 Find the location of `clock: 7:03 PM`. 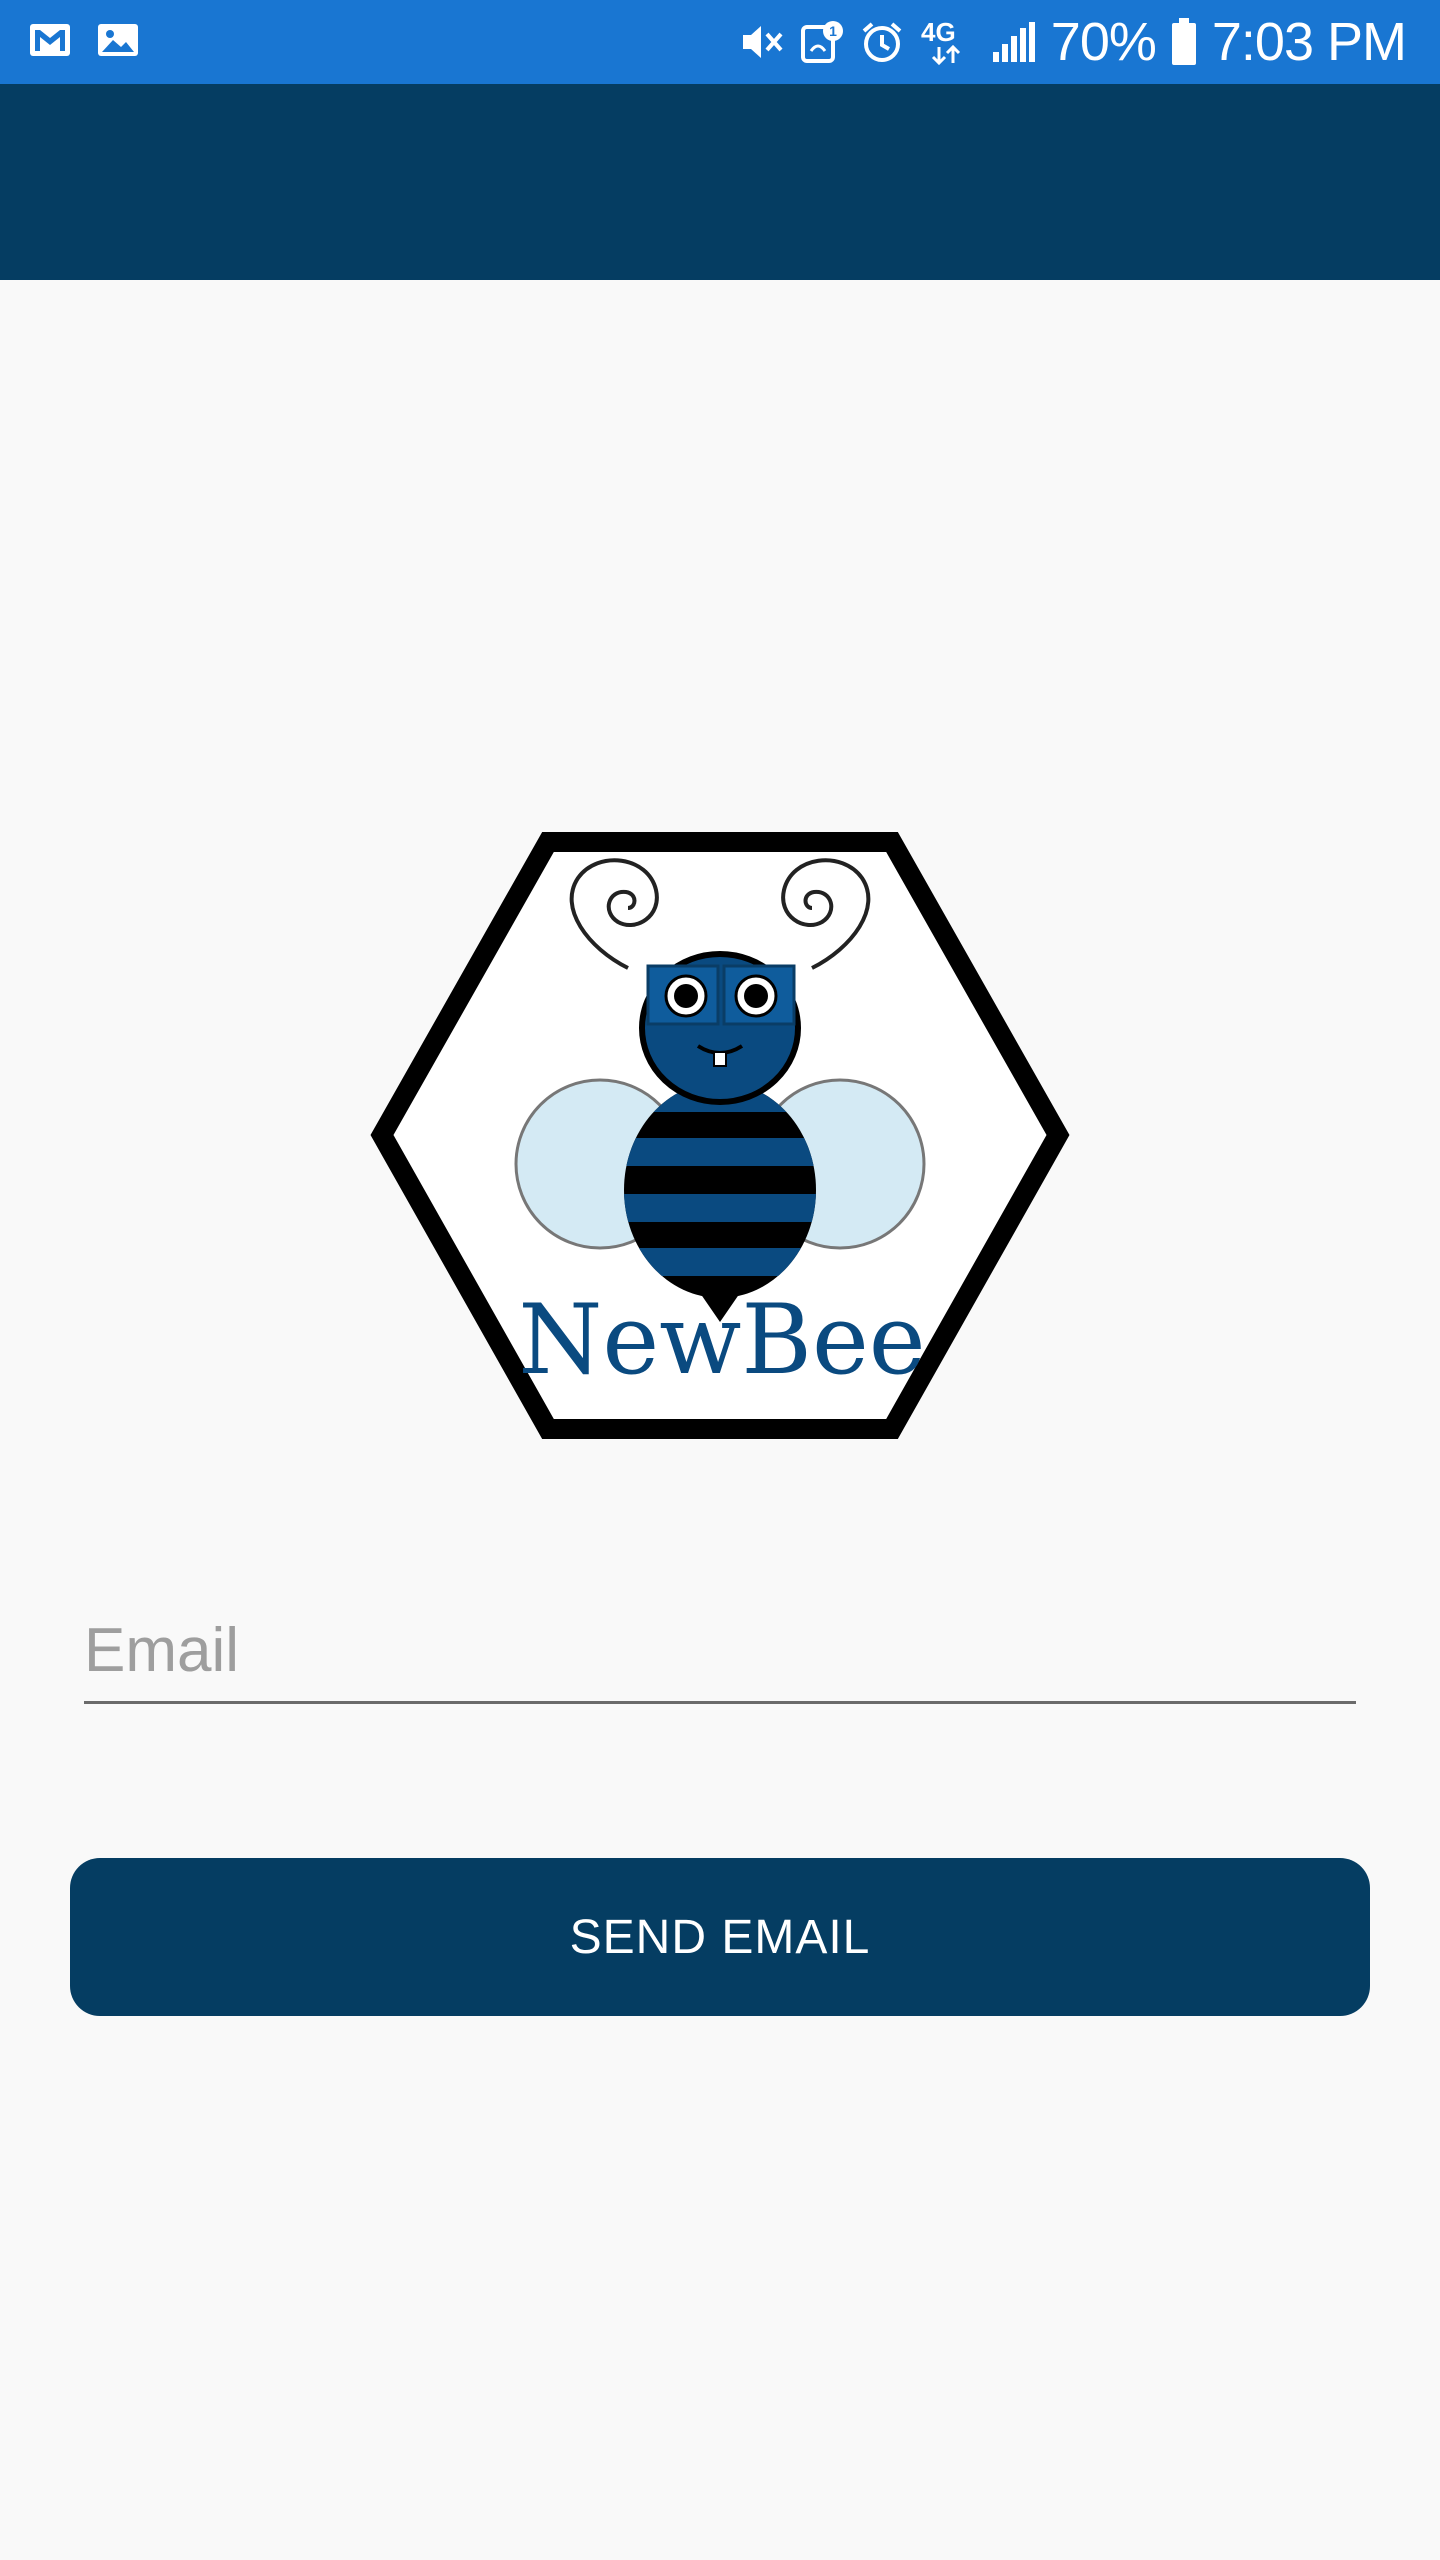

clock: 7:03 PM is located at coordinates (1309, 42).